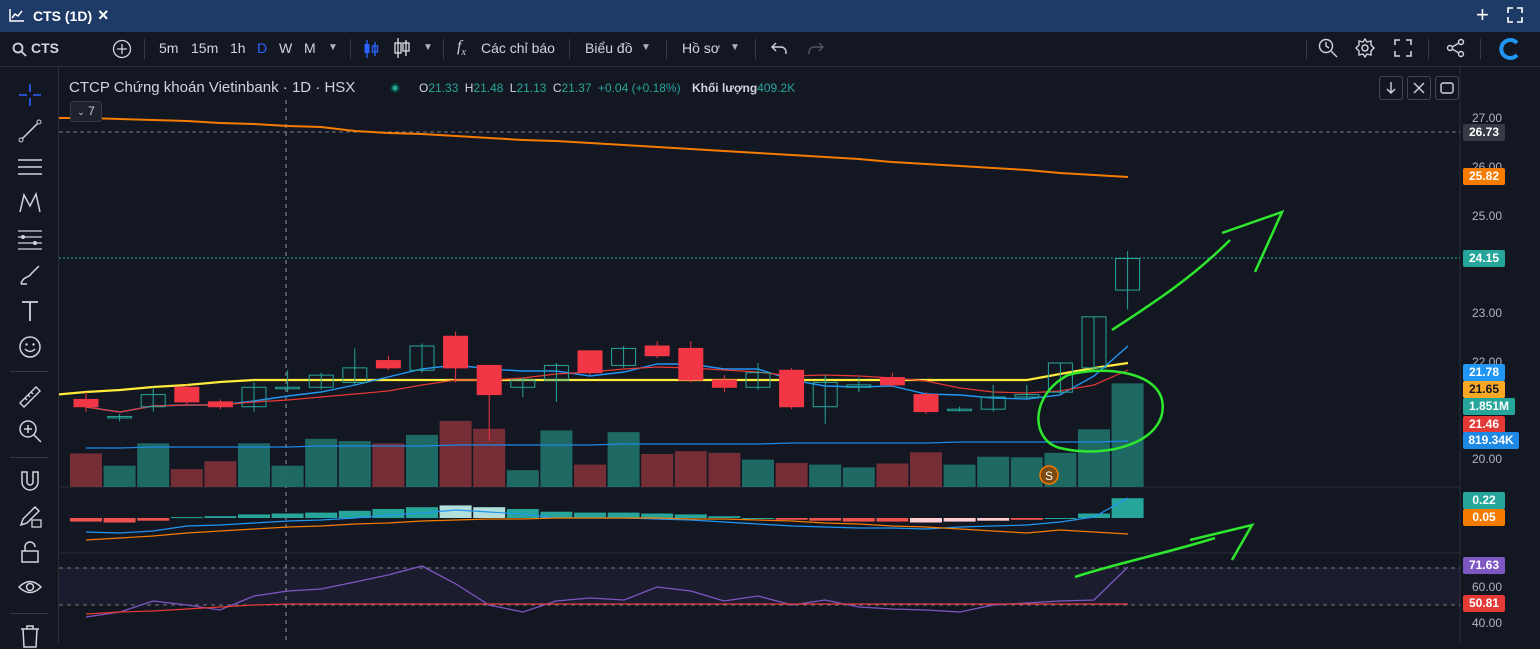 The image size is (1540, 649). What do you see at coordinates (310, 48) in the screenshot?
I see `interval-m: M` at bounding box center [310, 48].